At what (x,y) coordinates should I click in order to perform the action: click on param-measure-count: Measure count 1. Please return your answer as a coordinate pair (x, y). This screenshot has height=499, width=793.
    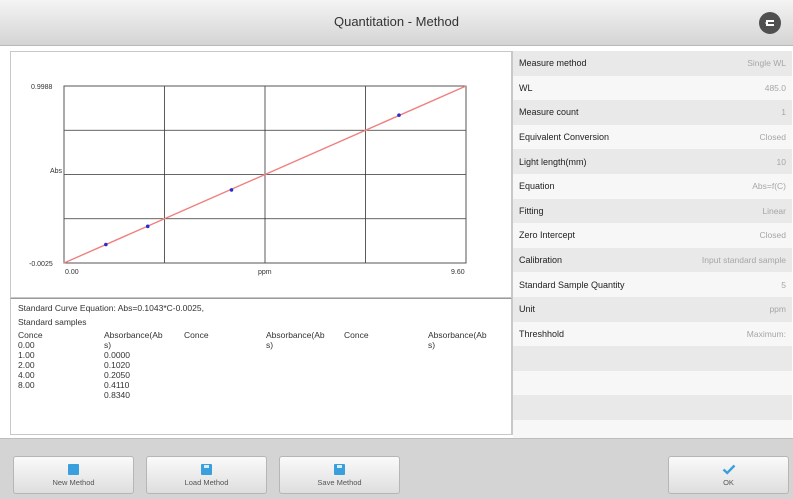
    Looking at the image, I should click on (652, 112).